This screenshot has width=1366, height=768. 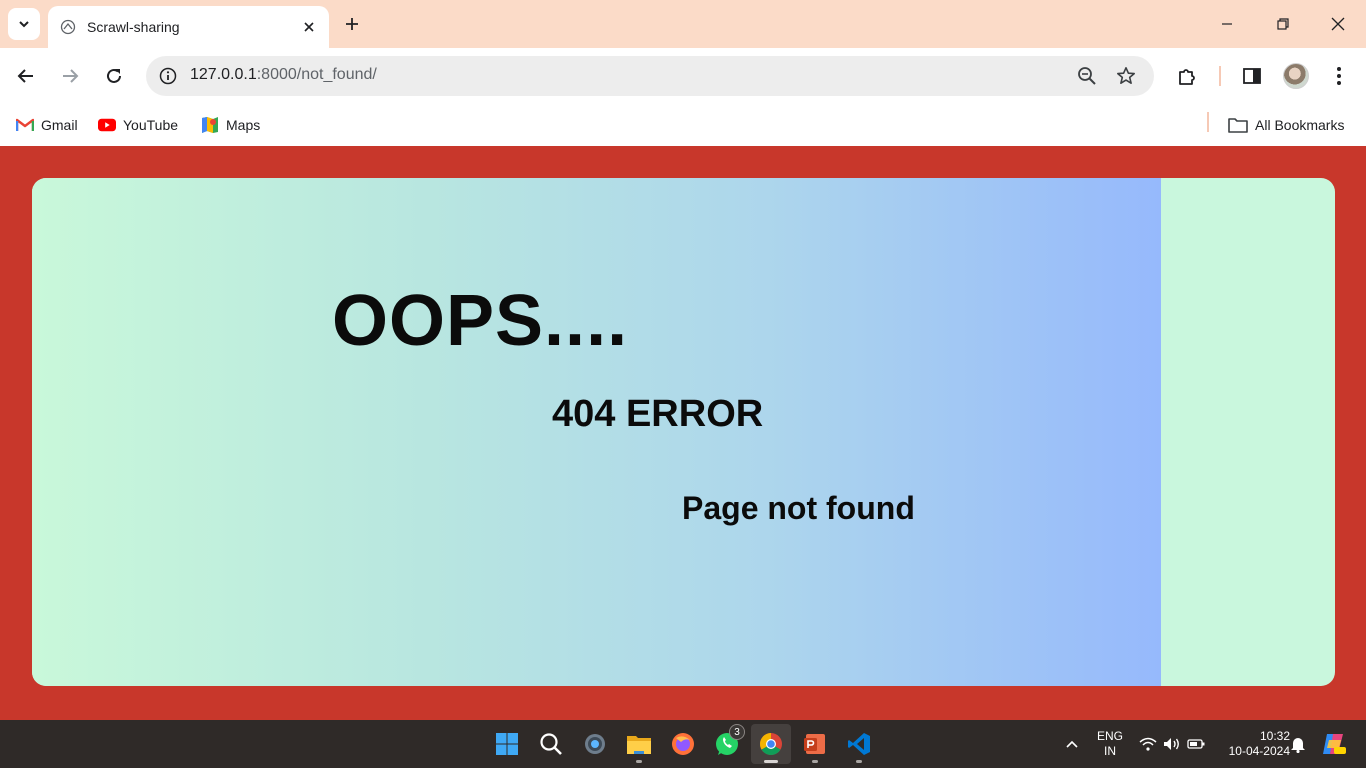 I want to click on close-icon, so click(x=1338, y=24).